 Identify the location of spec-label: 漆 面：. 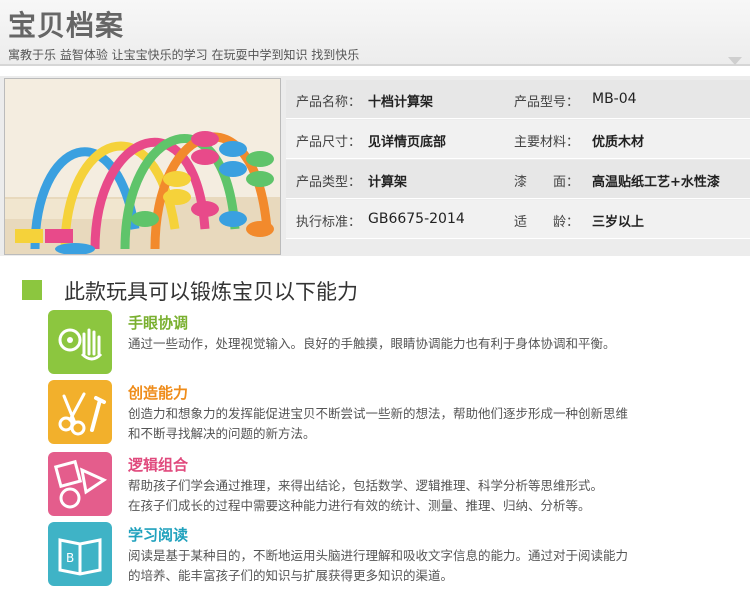
(547, 182).